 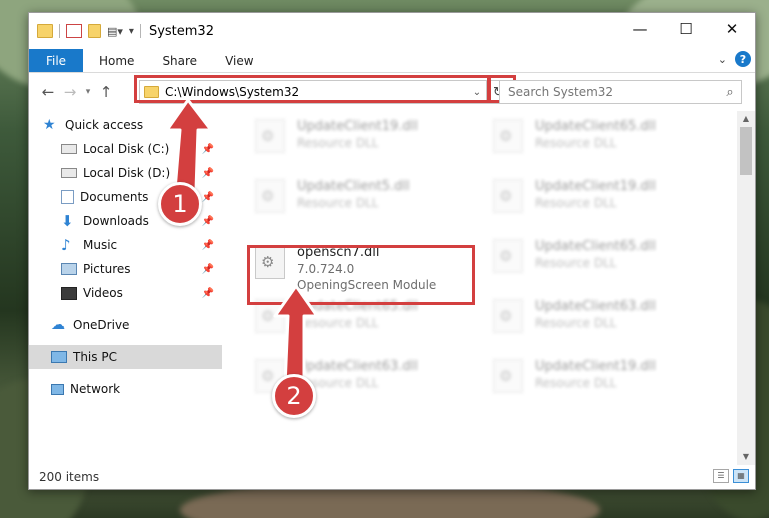 I want to click on toolbar-dropdown-icon: ▾, so click(x=131, y=31).